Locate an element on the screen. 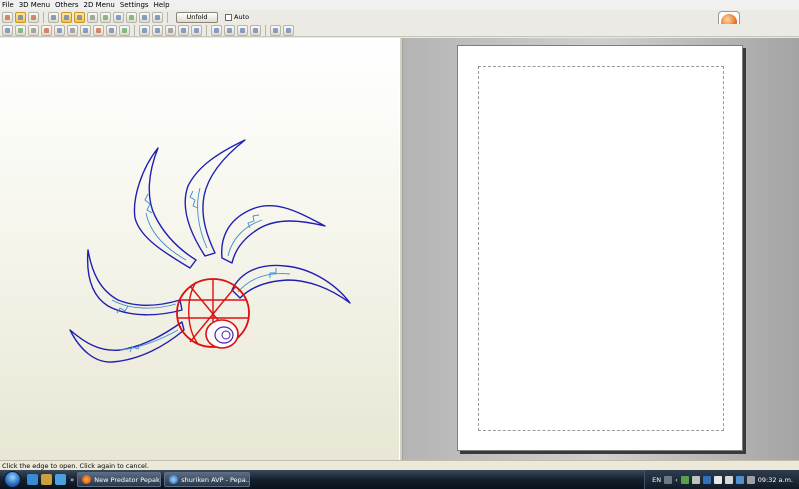  check-icon is located at coordinates (170, 30).